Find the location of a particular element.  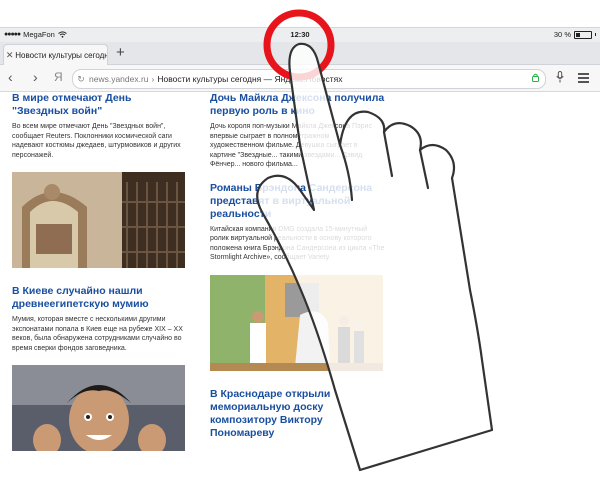

battery-percent: 30 % is located at coordinates (562, 34).